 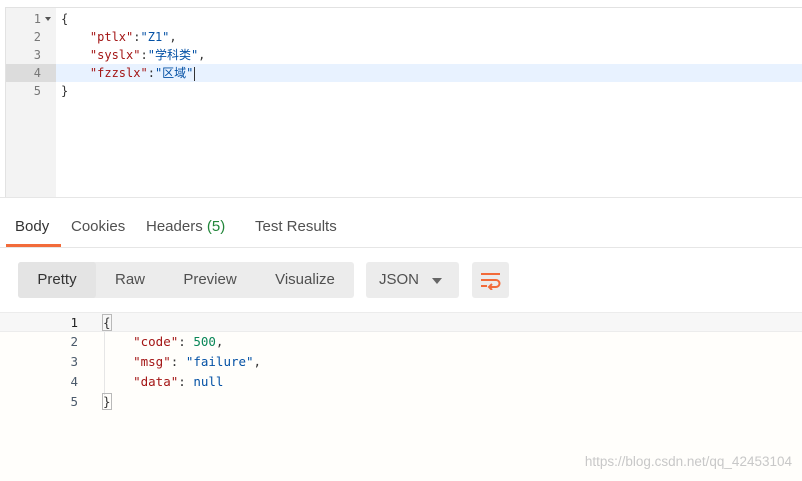 What do you see at coordinates (152, 361) in the screenshot?
I see `code-token: "msg"` at bounding box center [152, 361].